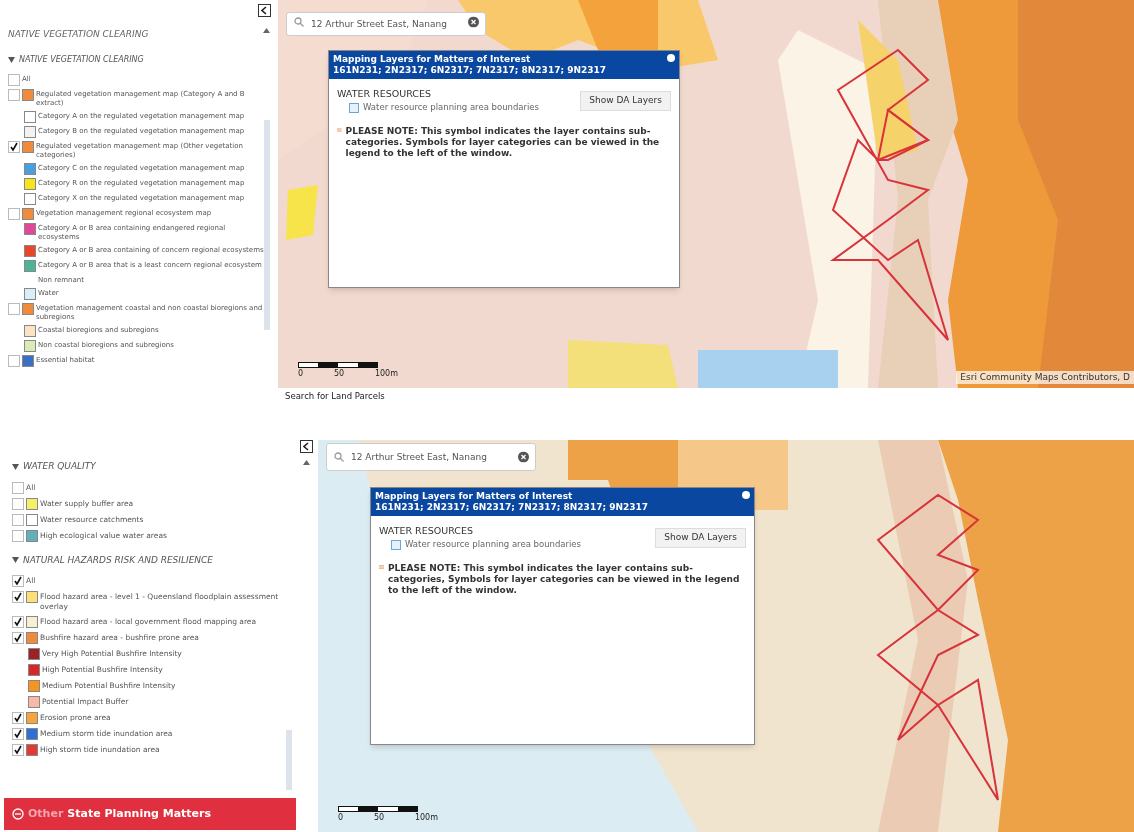 This screenshot has height=832, width=1134. Describe the element at coordinates (334, 396) in the screenshot. I see `caption-text: Search for Land Parcels` at that location.